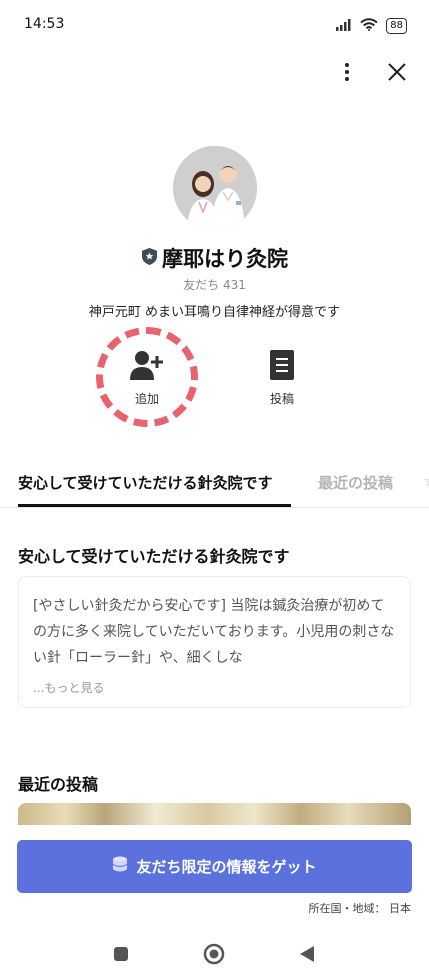 This screenshot has width=429, height=978. Describe the element at coordinates (214, 687) in the screenshot. I see `see-more-link: ...もっと見る` at that location.